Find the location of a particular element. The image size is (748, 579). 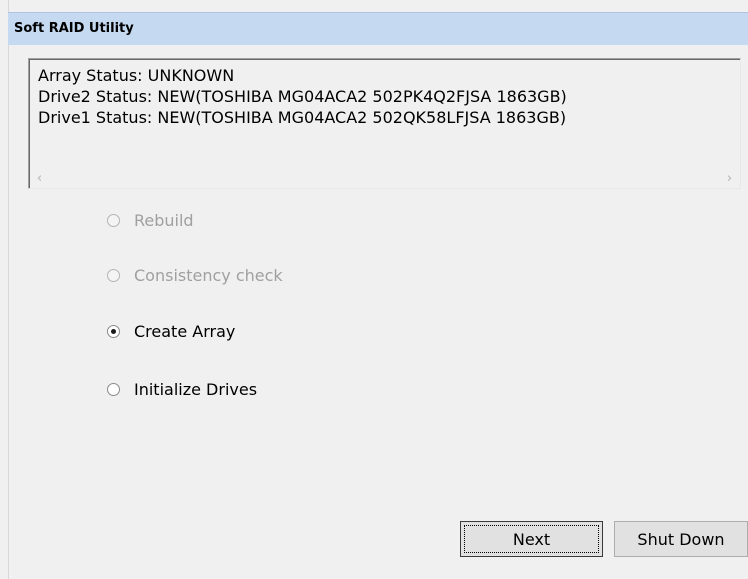

window-left-border is located at coordinates (4, 289).